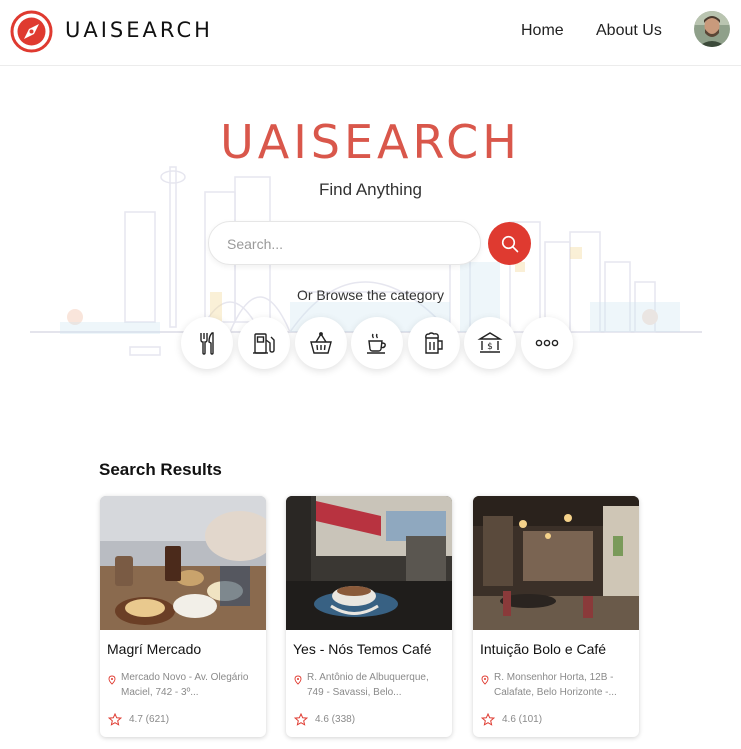 The height and width of the screenshot is (749, 741). I want to click on place-name: Magrí Mercado, so click(154, 649).